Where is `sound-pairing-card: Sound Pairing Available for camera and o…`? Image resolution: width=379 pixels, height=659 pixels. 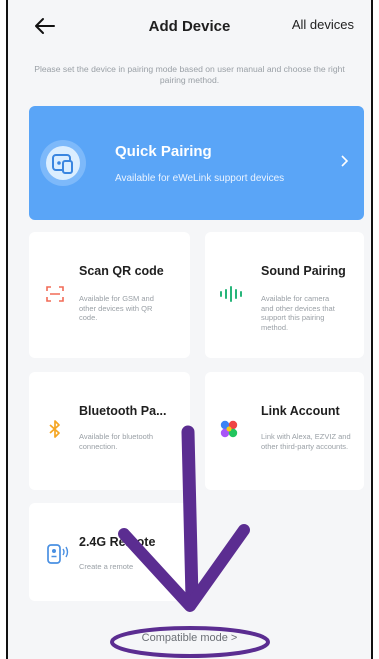
sound-pairing-card: Sound Pairing Available for camera and o… is located at coordinates (284, 295).